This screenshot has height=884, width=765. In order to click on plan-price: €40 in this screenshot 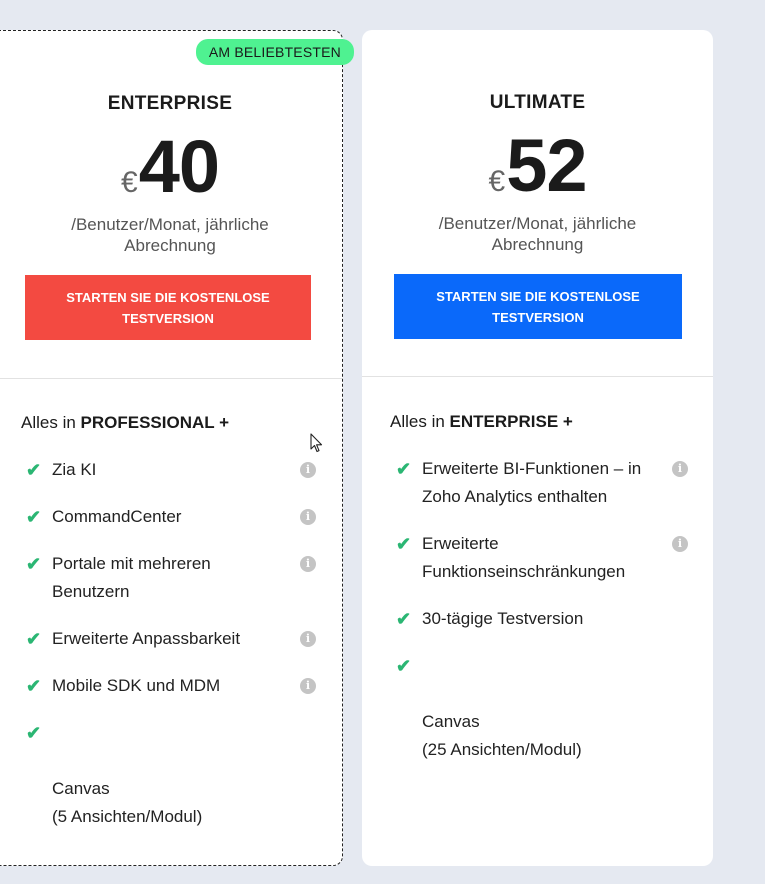, I will do `click(171, 167)`.